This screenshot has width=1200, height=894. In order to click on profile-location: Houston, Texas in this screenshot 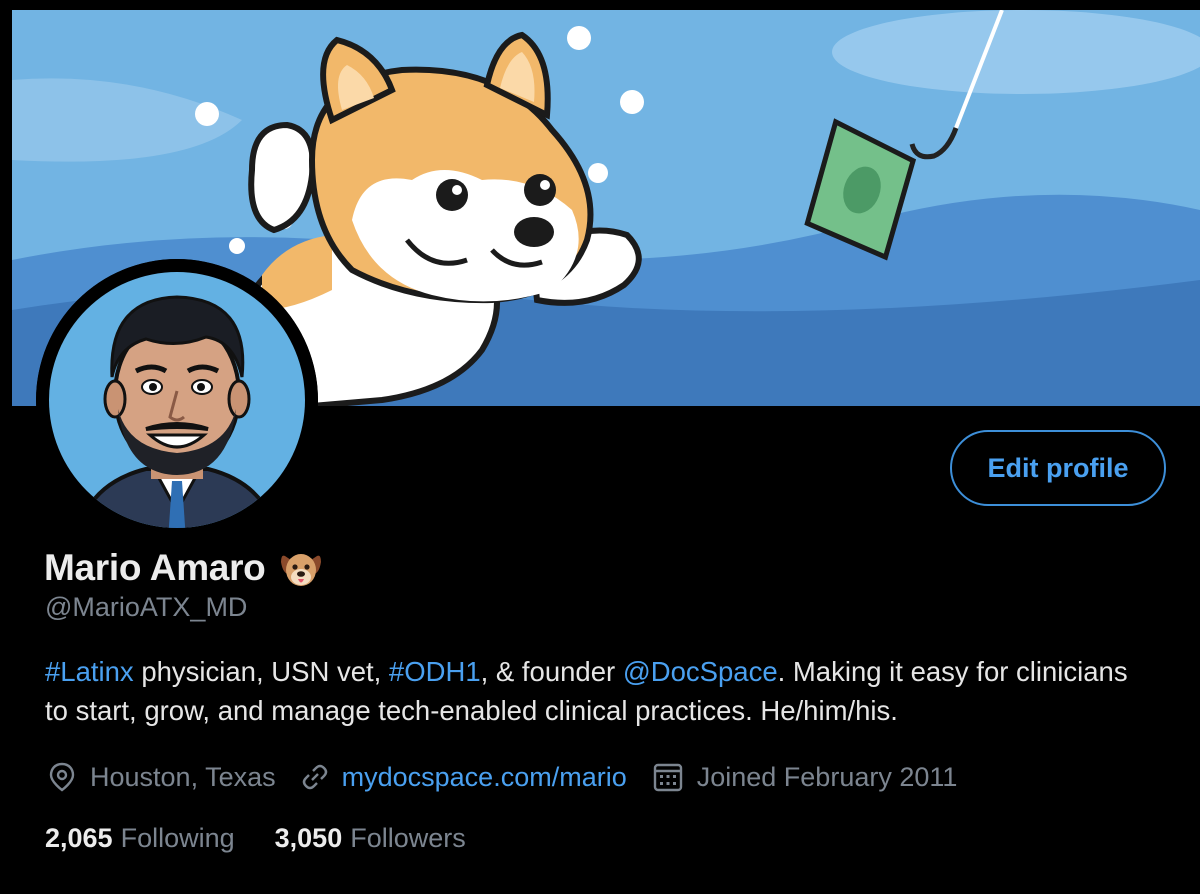, I will do `click(162, 777)`.